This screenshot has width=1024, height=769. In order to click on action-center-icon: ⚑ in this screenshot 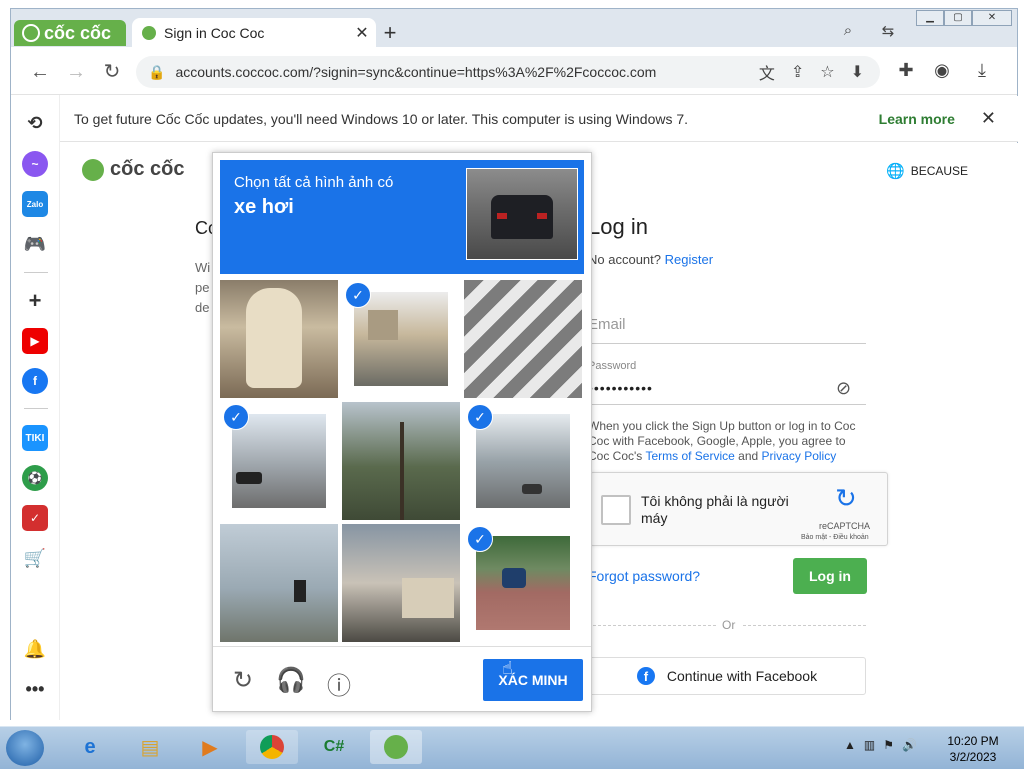, I will do `click(888, 745)`.